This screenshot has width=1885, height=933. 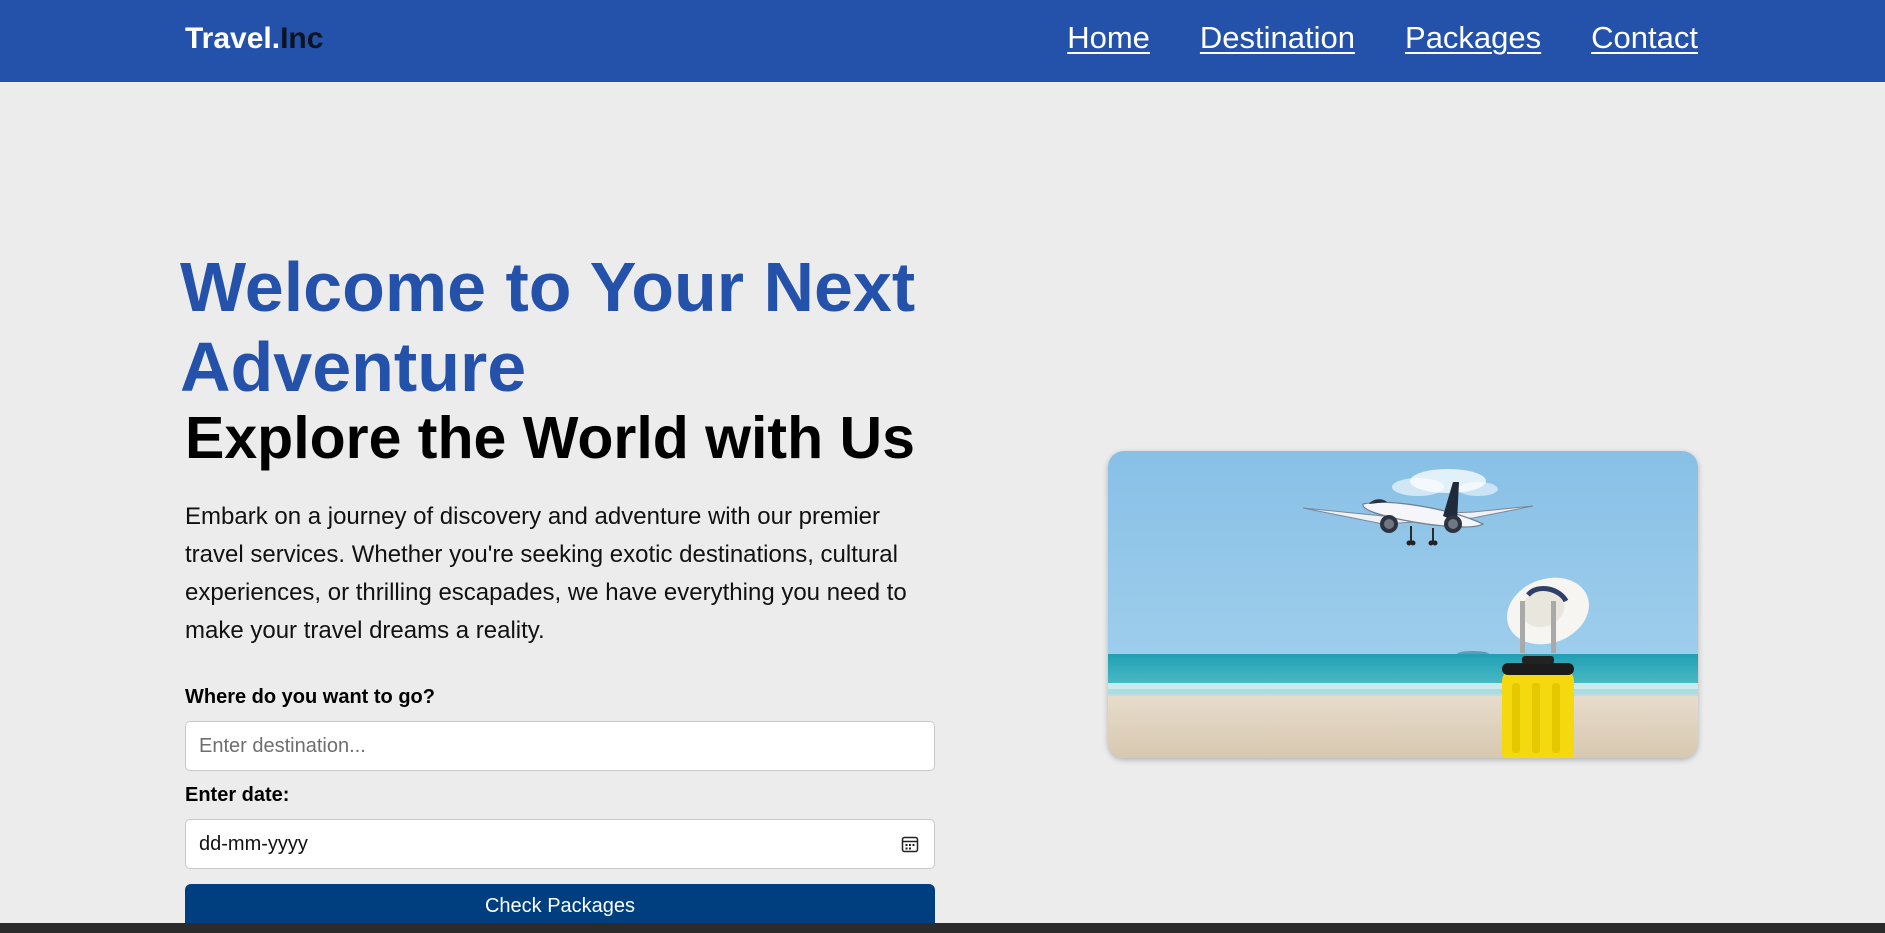 I want to click on hero-title: Welcome to Your Next Adventure, so click(x=548, y=327).